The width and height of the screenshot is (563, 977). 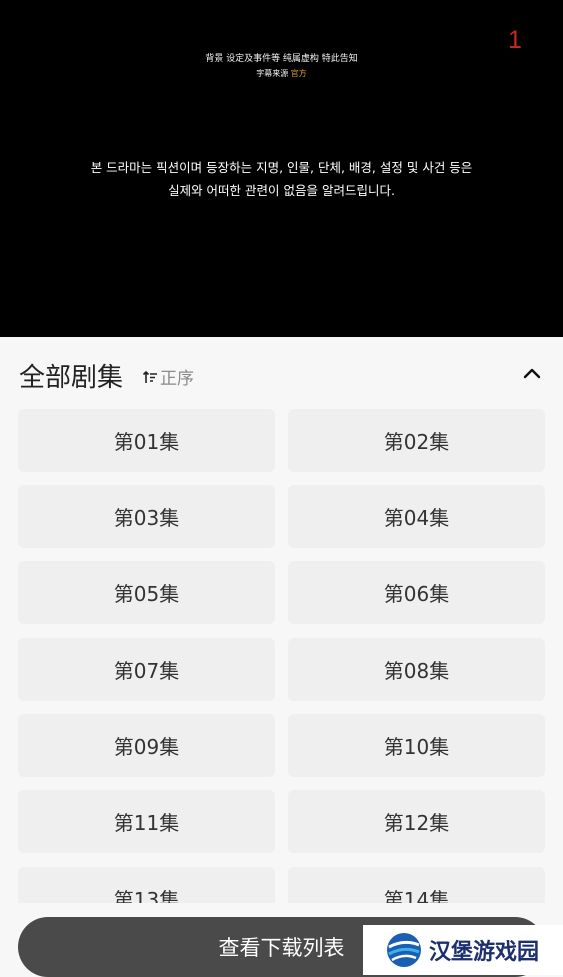 What do you see at coordinates (146, 592) in the screenshot?
I see `episode-button: 第05集` at bounding box center [146, 592].